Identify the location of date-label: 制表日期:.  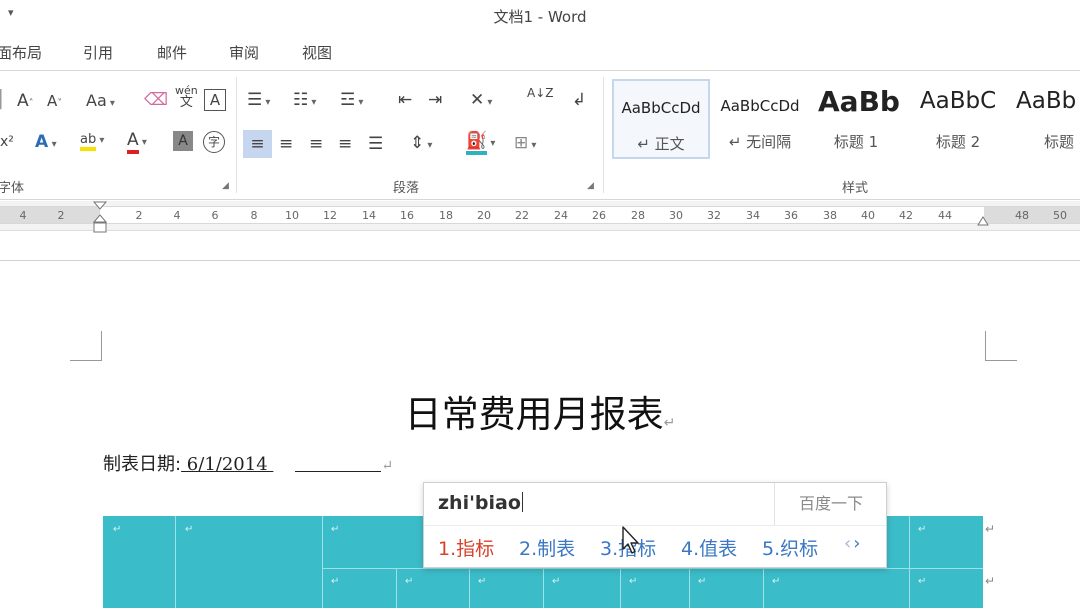
(142, 464).